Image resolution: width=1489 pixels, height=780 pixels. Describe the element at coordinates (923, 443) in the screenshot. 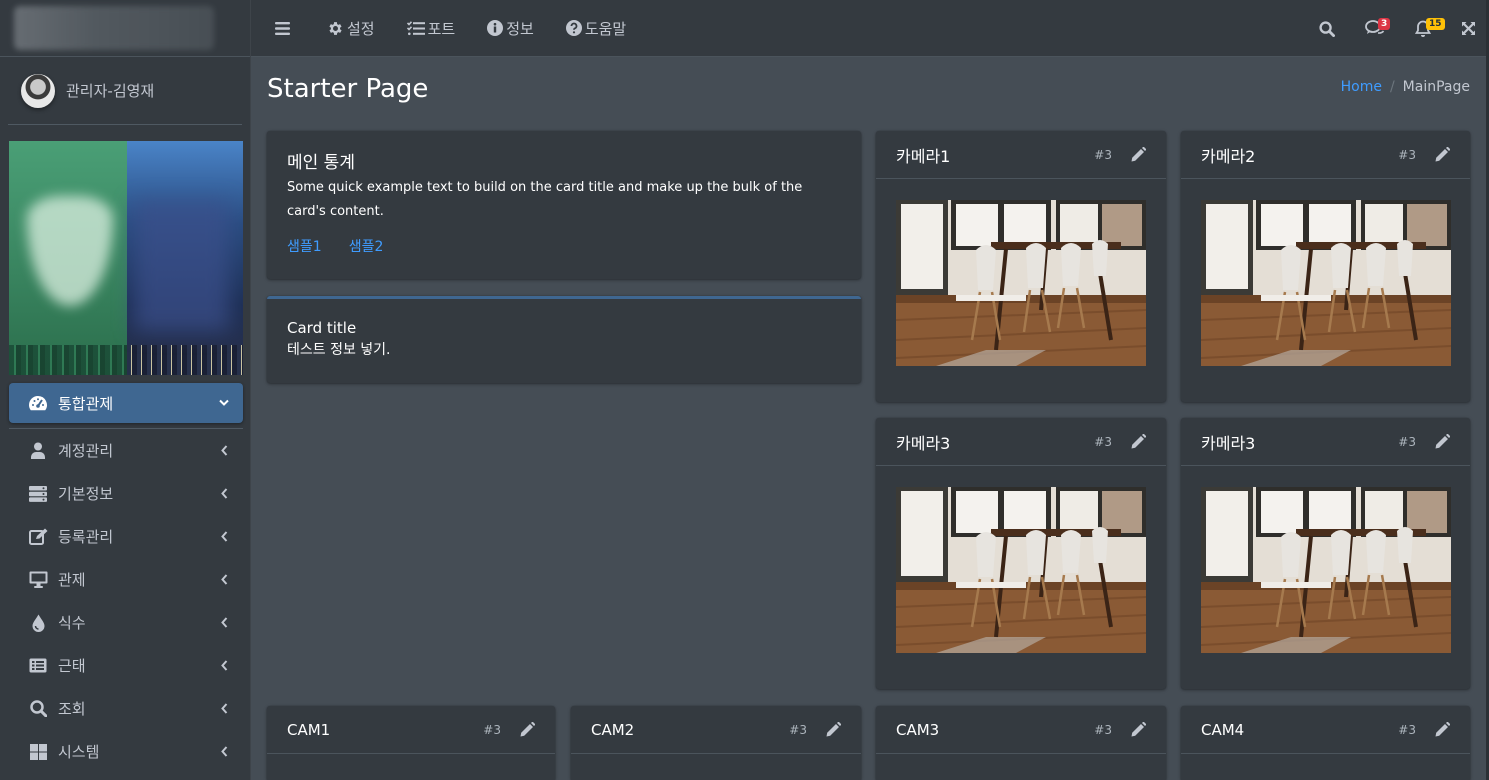

I see `camera-title: 카메라3` at that location.